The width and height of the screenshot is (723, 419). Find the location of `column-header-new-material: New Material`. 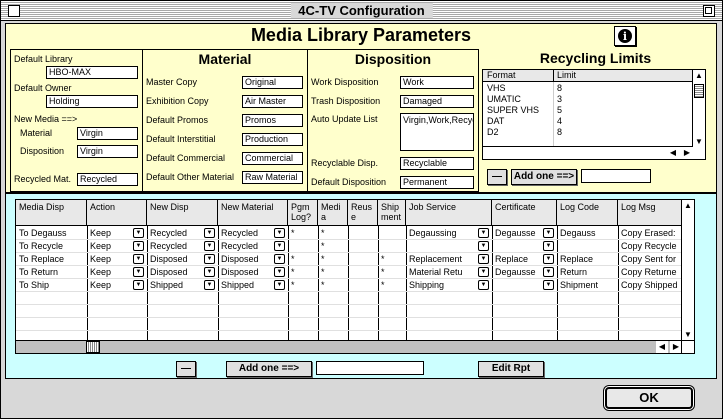

column-header-new-material: New Material is located at coordinates (253, 213).